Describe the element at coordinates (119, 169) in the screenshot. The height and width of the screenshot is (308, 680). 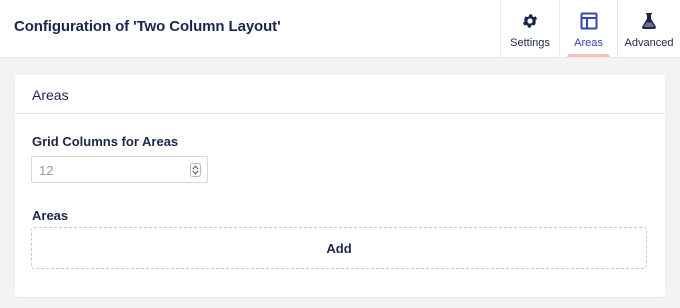
I see `grid-columns-input: 12` at that location.